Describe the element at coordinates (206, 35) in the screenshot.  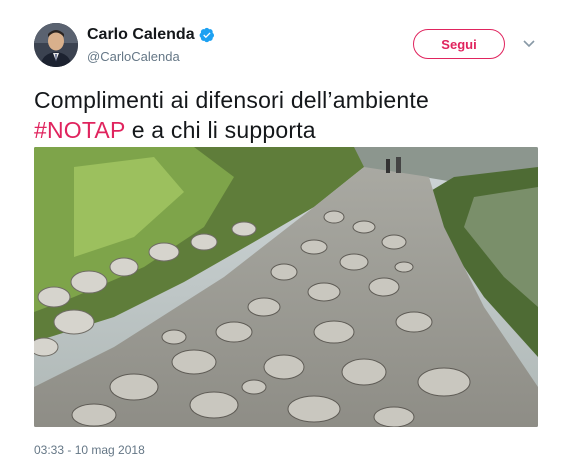
I see `verified-badge-icon` at that location.